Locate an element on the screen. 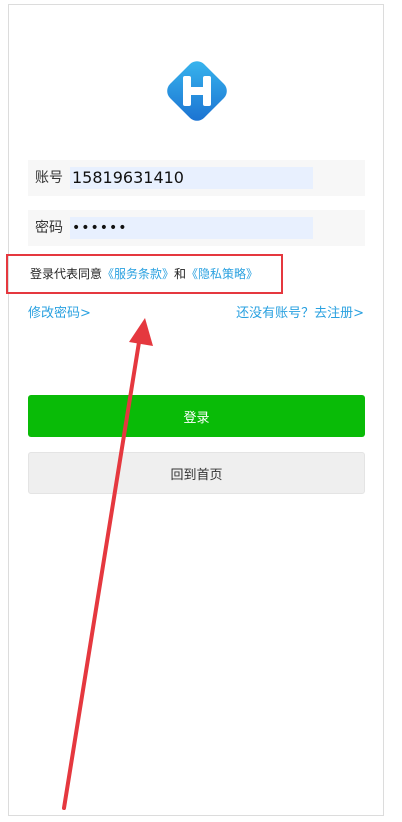  account-row: 账号 15819631410 is located at coordinates (196, 178).